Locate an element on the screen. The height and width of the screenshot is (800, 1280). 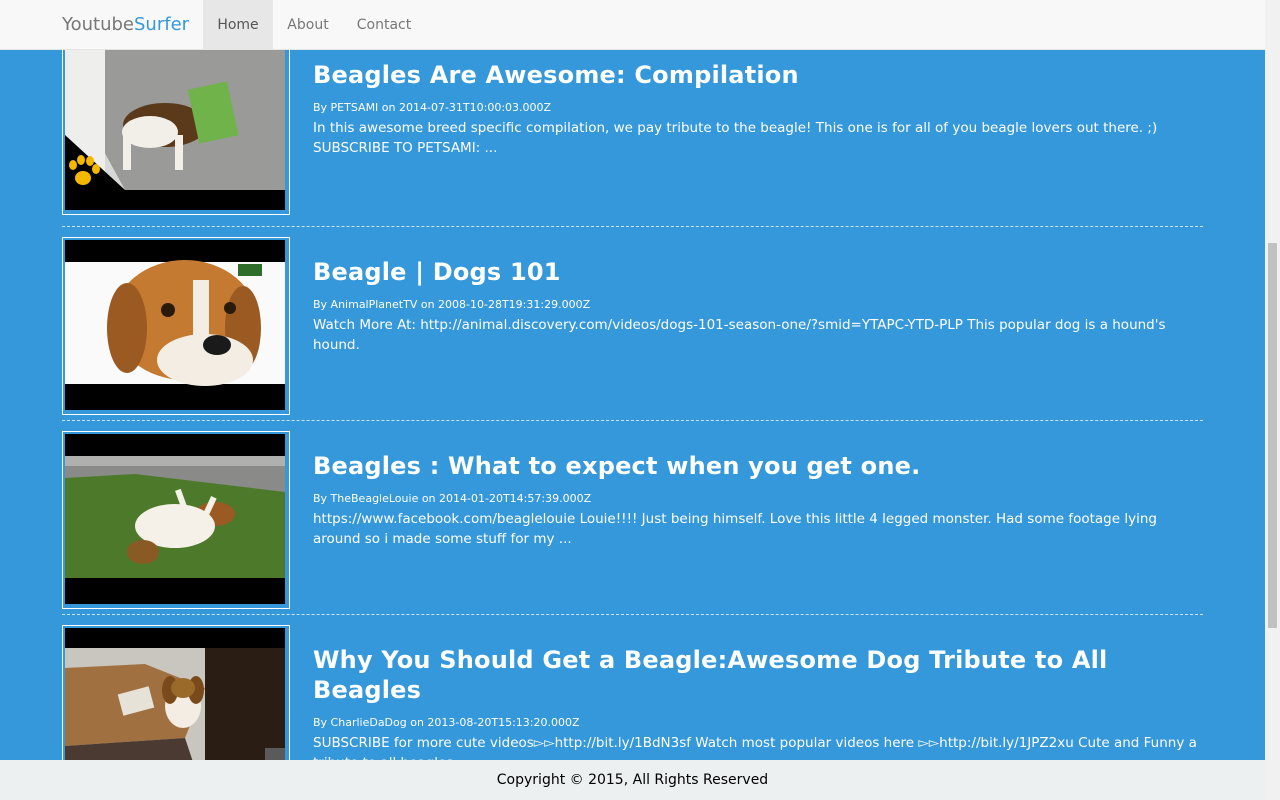
page-footer: Copyright © 2015, All Rights Reserved is located at coordinates (632, 780).